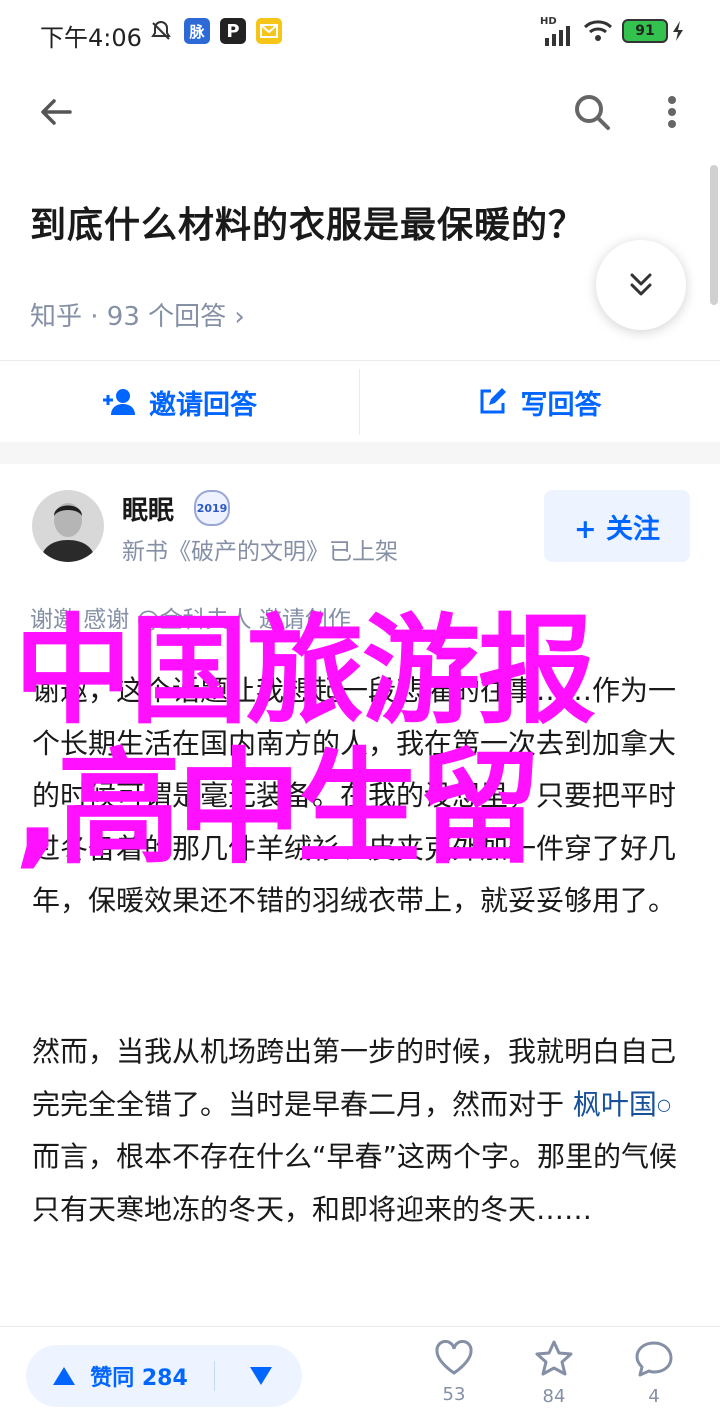 Image resolution: width=720 pixels, height=1428 pixels. Describe the element at coordinates (714, 235) in the screenshot. I see `scrollbar` at that location.